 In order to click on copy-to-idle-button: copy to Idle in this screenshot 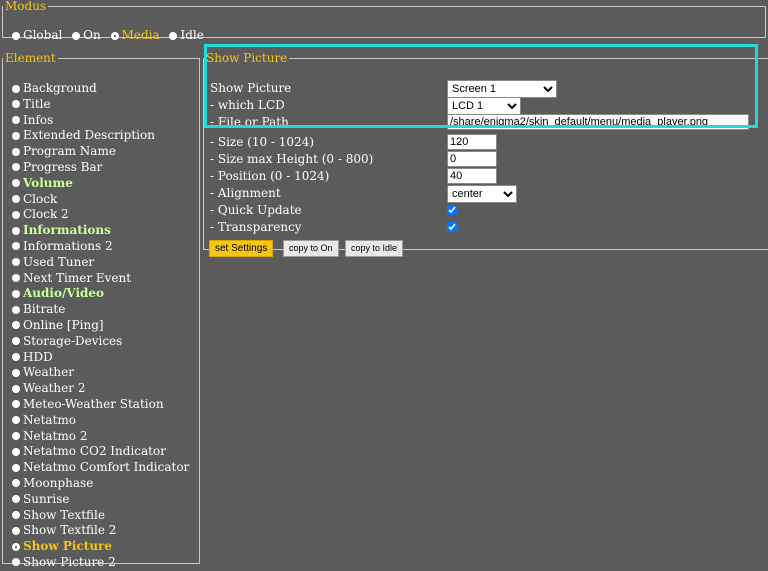, I will do `click(374, 248)`.